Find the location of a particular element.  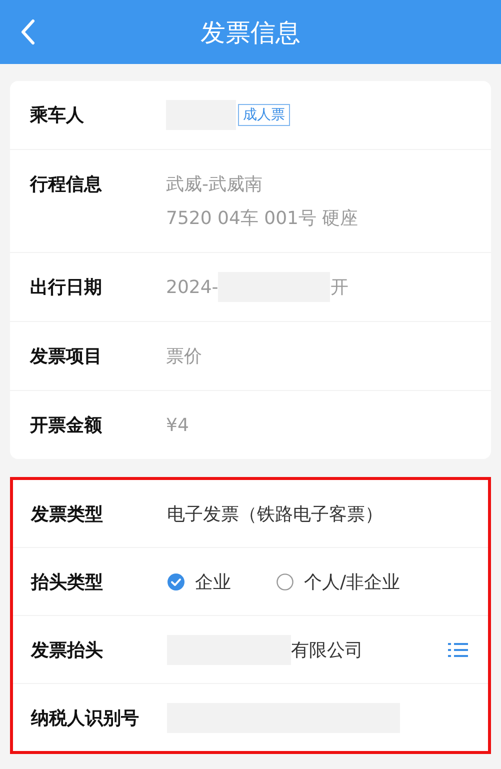

back-icon is located at coordinates (28, 32).